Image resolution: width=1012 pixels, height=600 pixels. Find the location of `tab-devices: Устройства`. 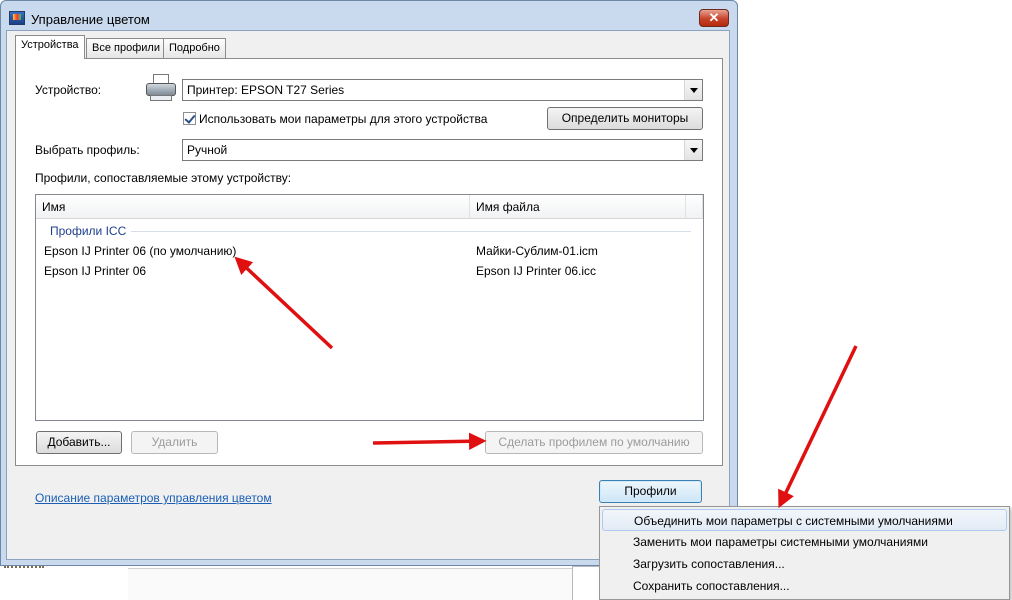

tab-devices: Устройства is located at coordinates (50, 47).